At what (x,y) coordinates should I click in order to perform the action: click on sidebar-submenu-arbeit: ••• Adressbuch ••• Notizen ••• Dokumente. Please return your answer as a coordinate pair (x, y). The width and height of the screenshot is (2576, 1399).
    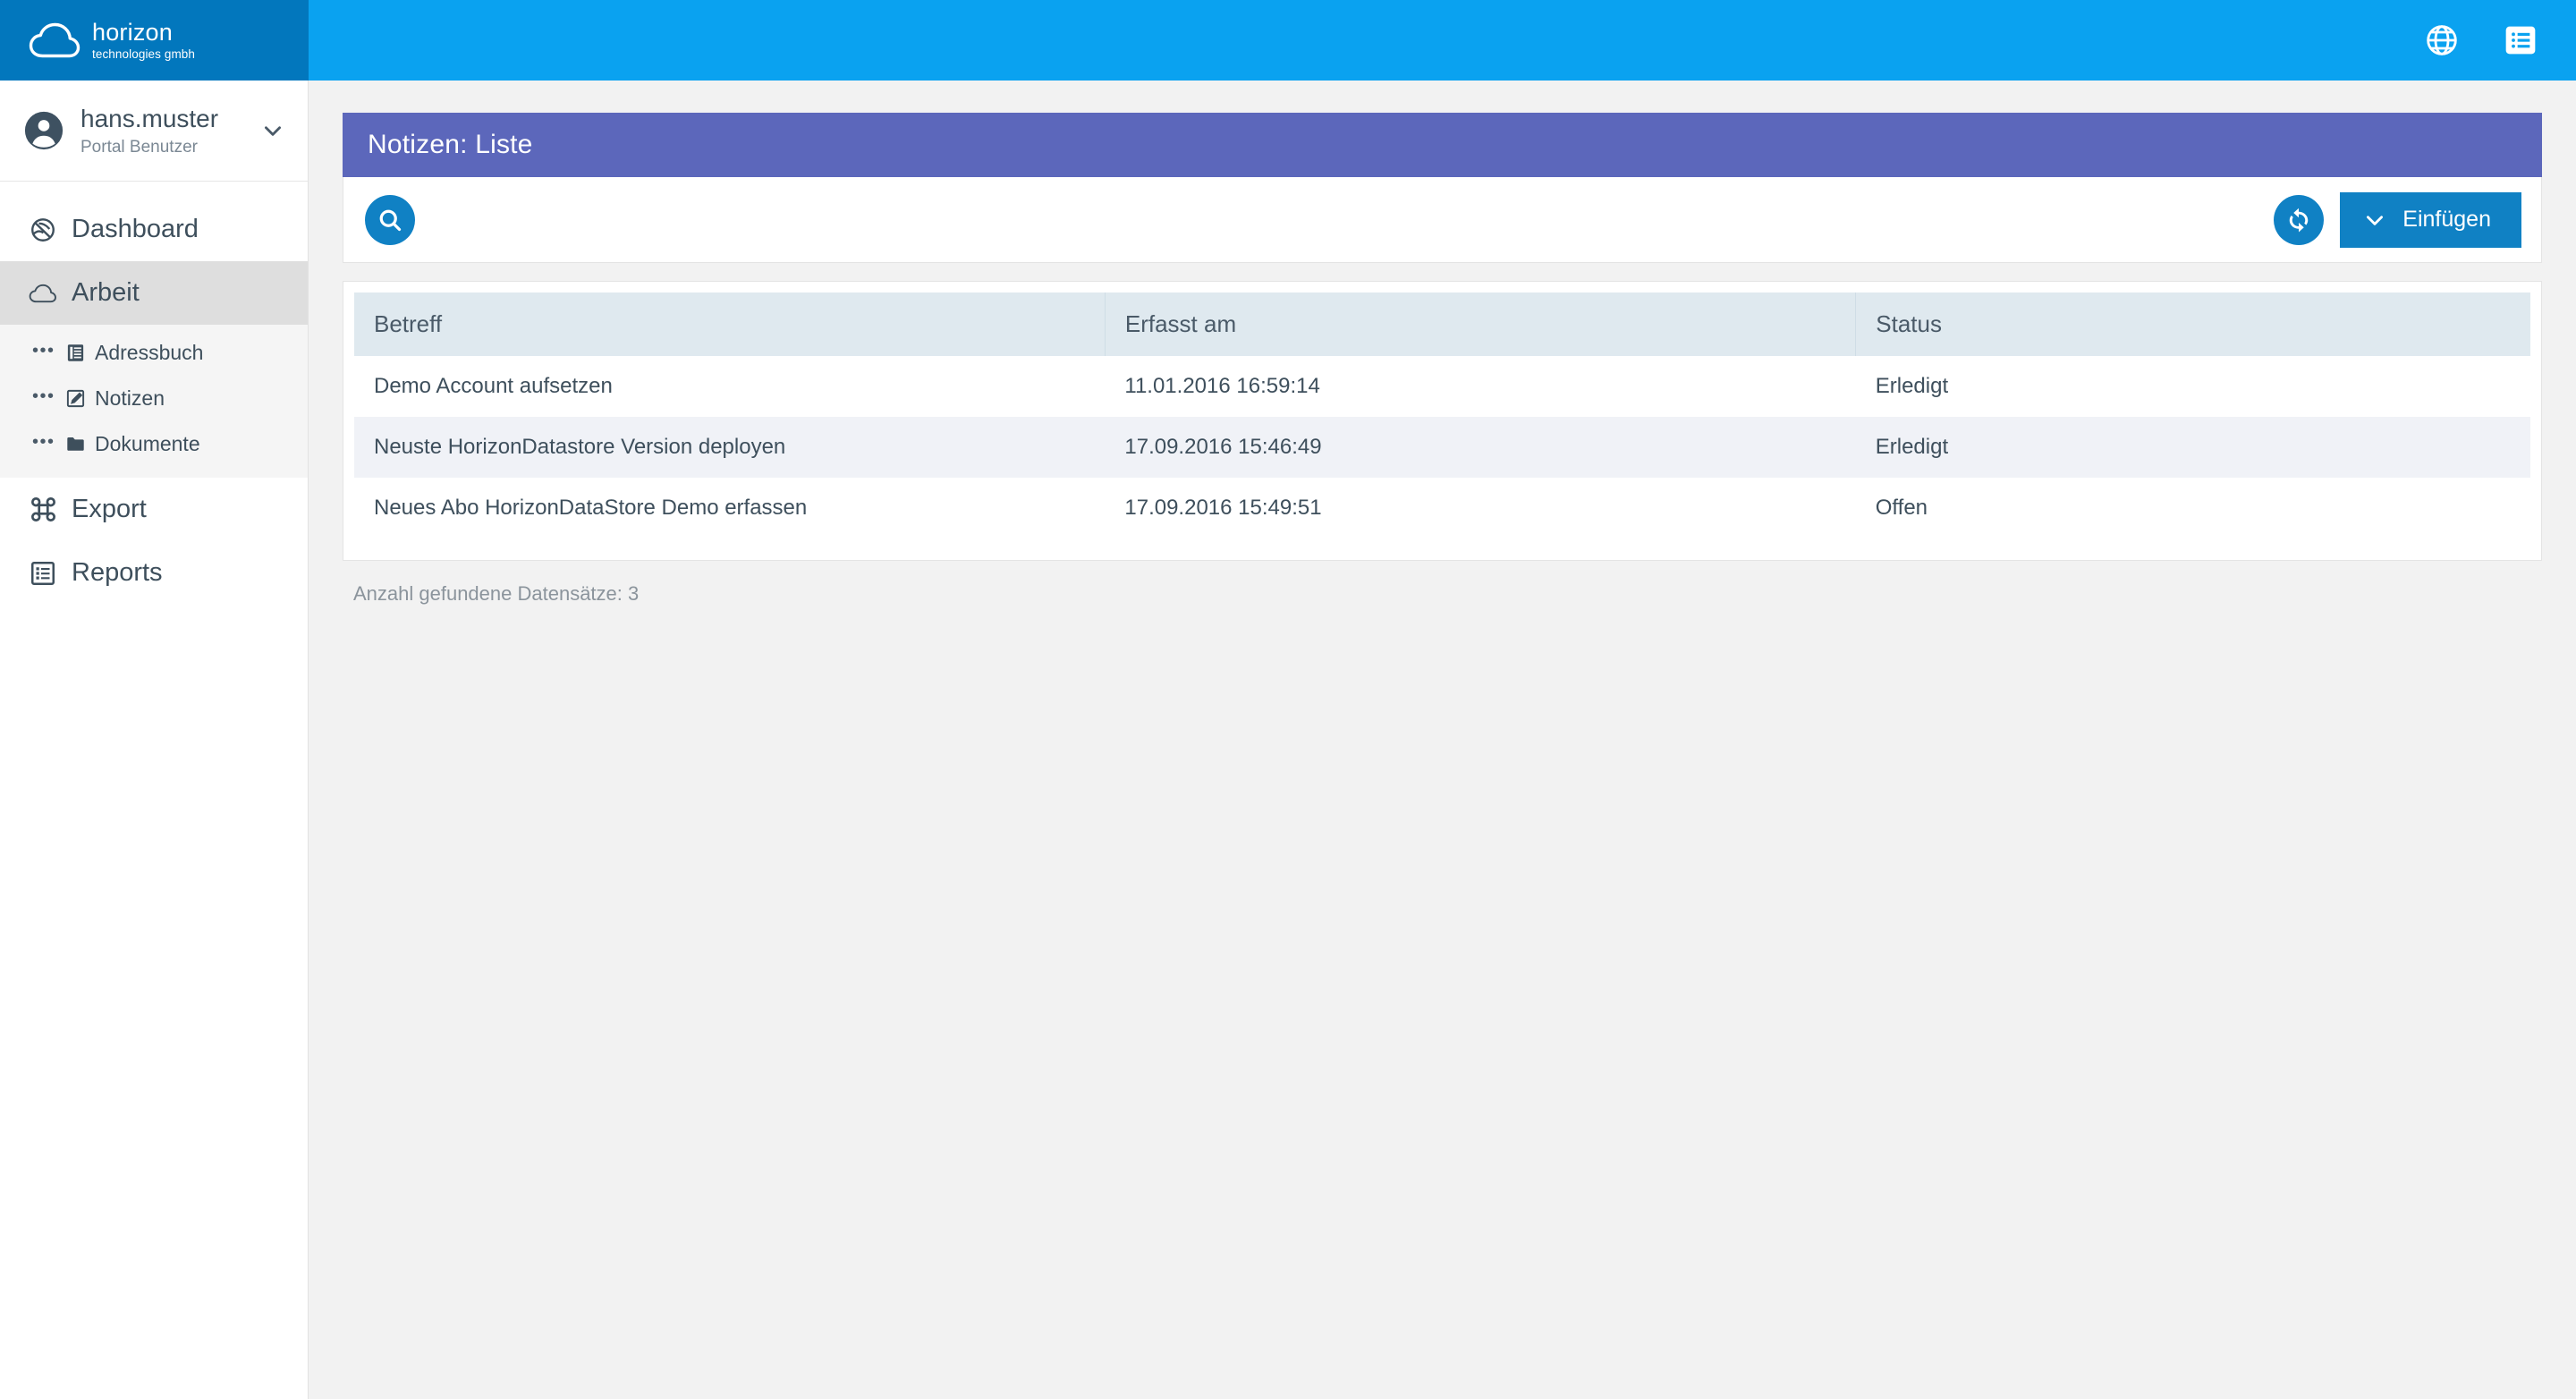
    Looking at the image, I should click on (154, 402).